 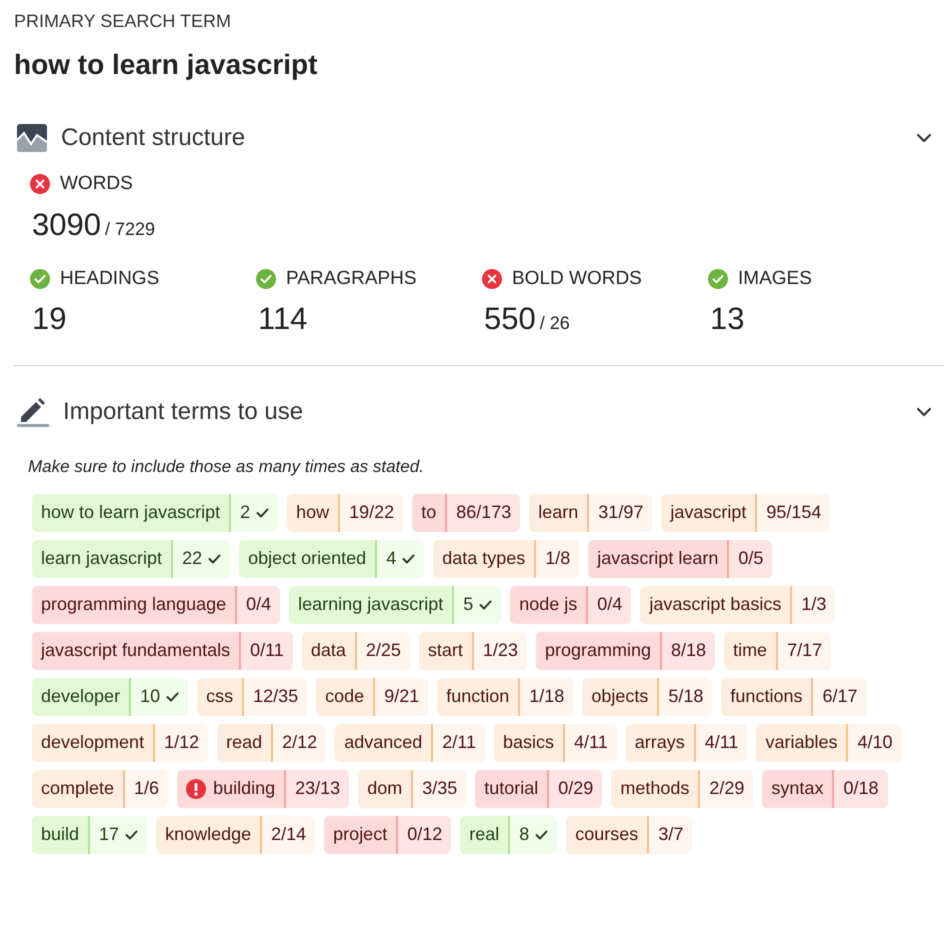 What do you see at coordinates (147, 788) in the screenshot?
I see `term-count: 1/6` at bounding box center [147, 788].